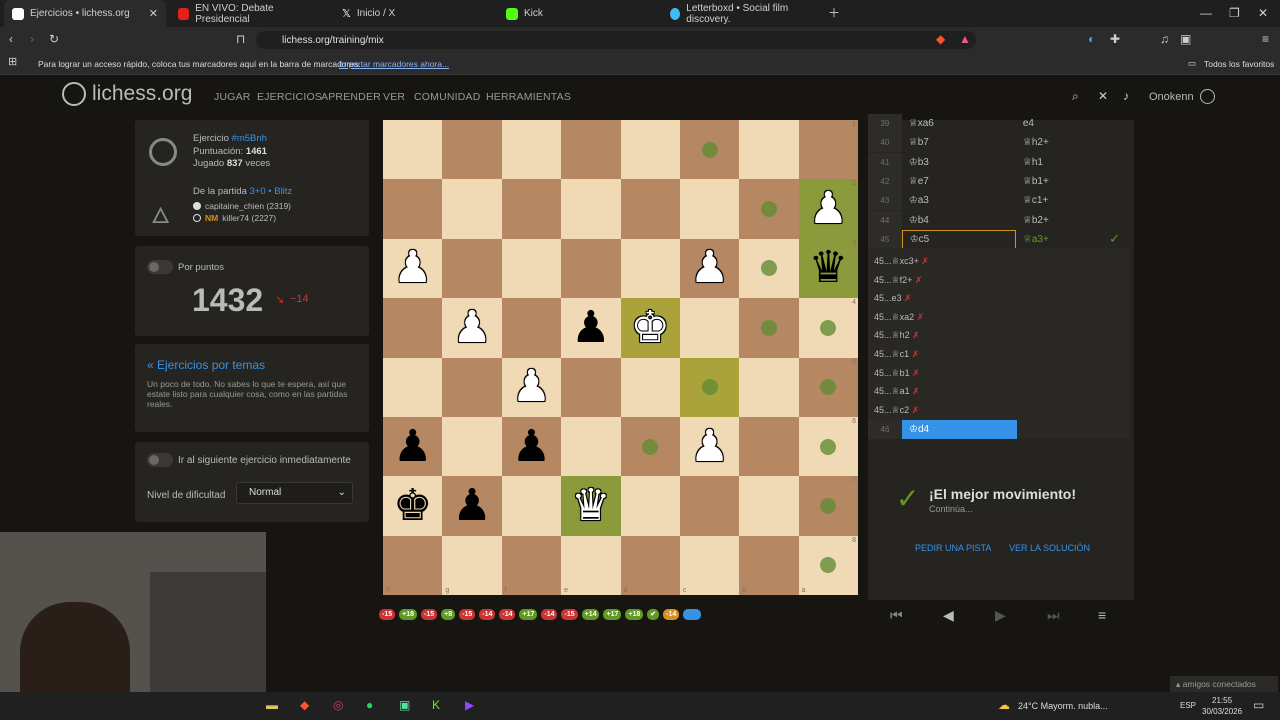  Describe the element at coordinates (1053, 615) in the screenshot. I see `last-move-icon: ⏭` at that location.